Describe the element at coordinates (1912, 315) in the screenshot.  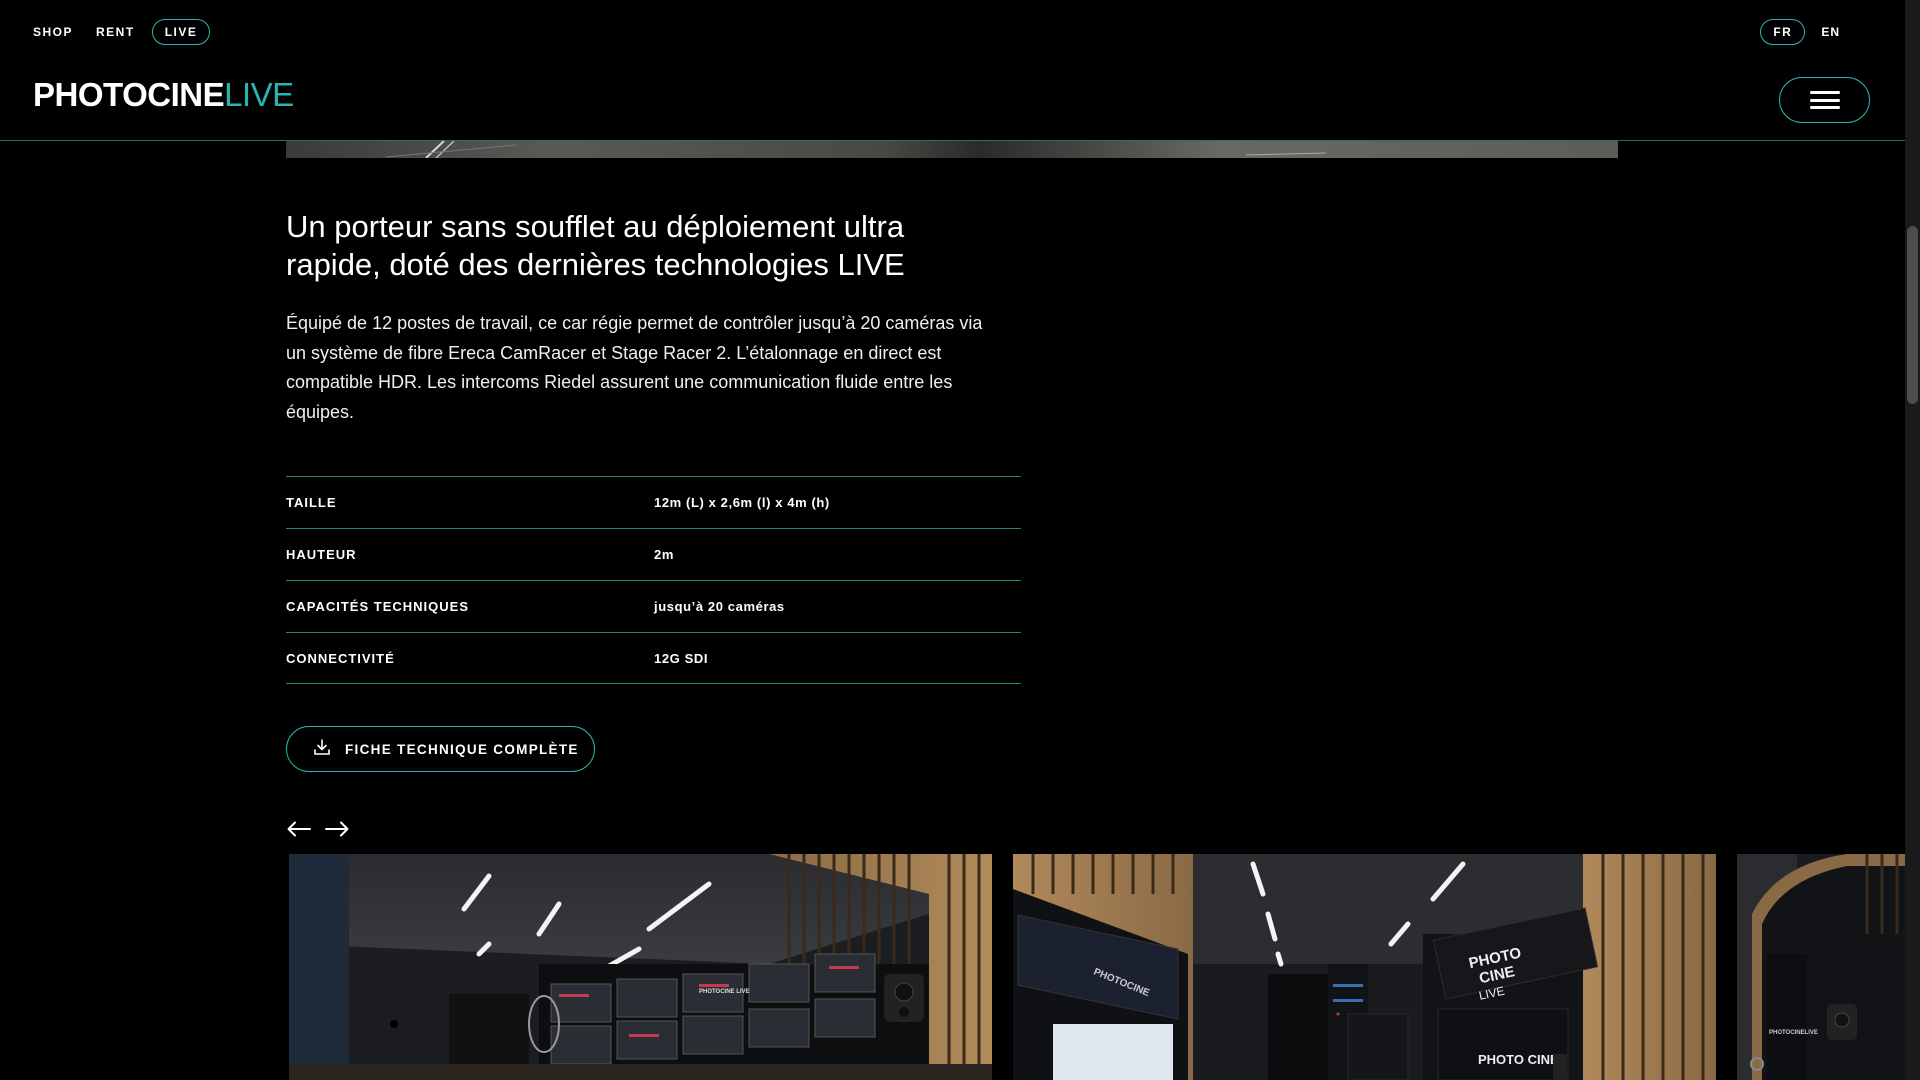
I see `scrollbar-thumb` at that location.